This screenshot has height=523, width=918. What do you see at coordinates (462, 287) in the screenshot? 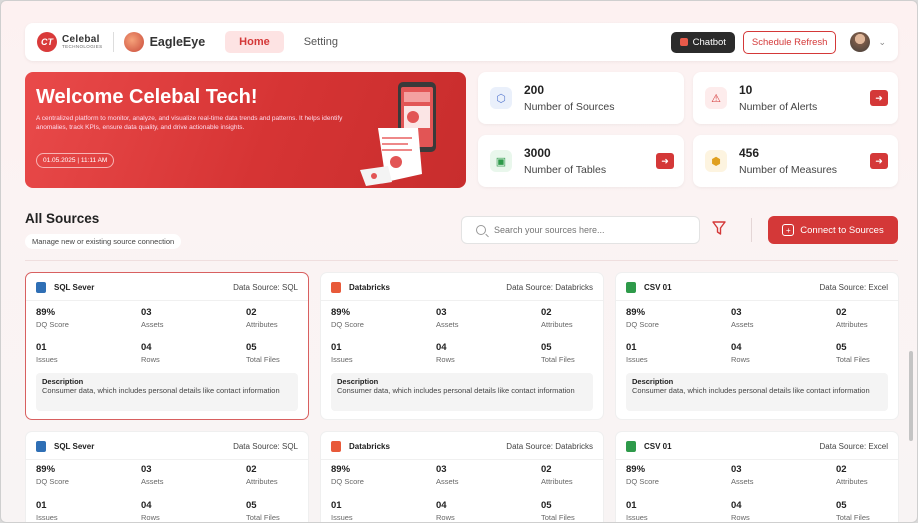
I see `card-header: Databricks Data Source: Databricks` at bounding box center [462, 287].